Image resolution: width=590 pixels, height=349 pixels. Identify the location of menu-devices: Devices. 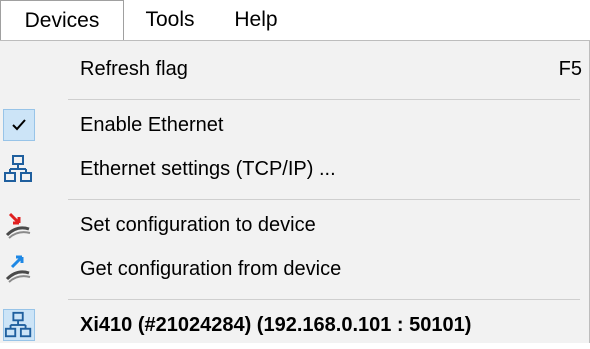
(62, 20).